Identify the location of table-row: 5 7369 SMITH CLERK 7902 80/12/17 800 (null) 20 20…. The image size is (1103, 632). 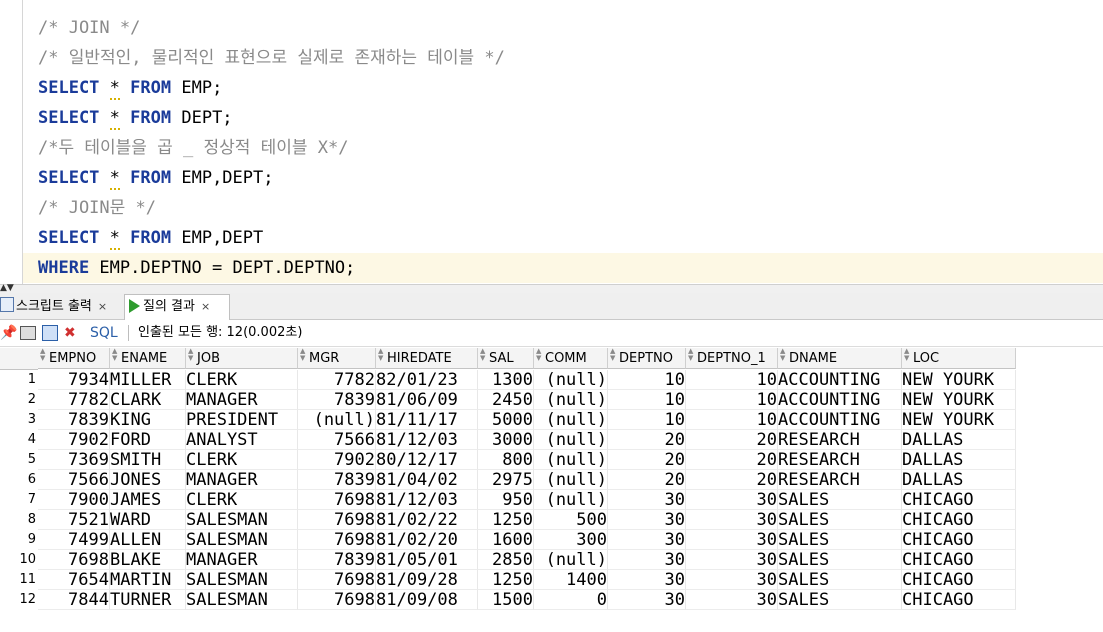
(508, 460).